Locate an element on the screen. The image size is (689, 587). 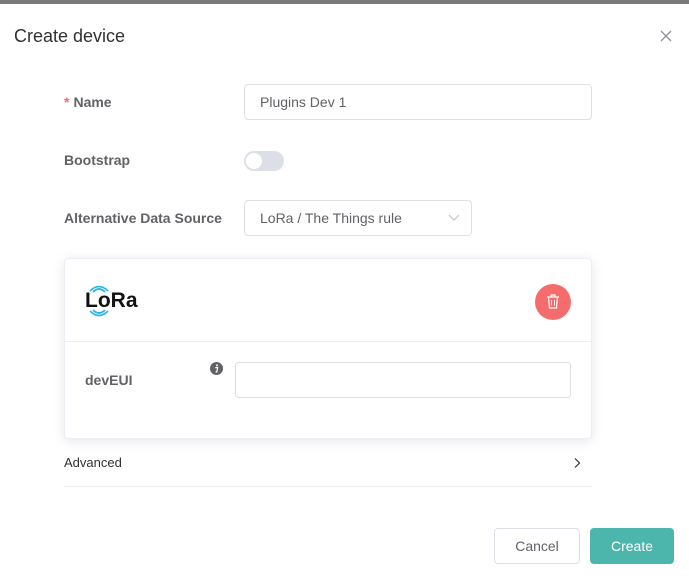
name-input-value: Plugins Dev 1 is located at coordinates (303, 102).